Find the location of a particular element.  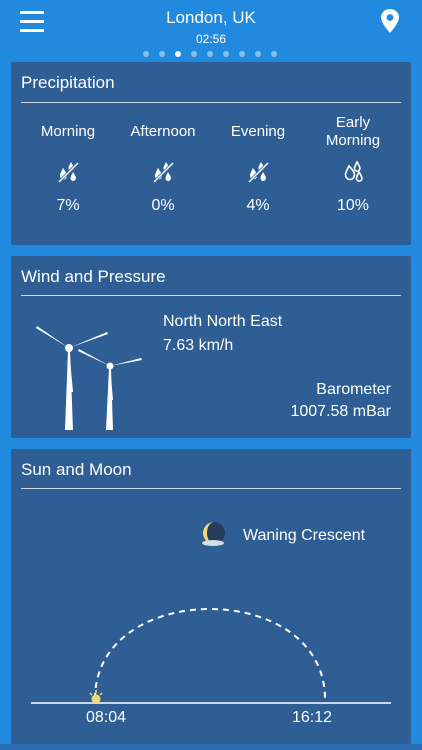

wind-direction: North North East is located at coordinates (223, 321).